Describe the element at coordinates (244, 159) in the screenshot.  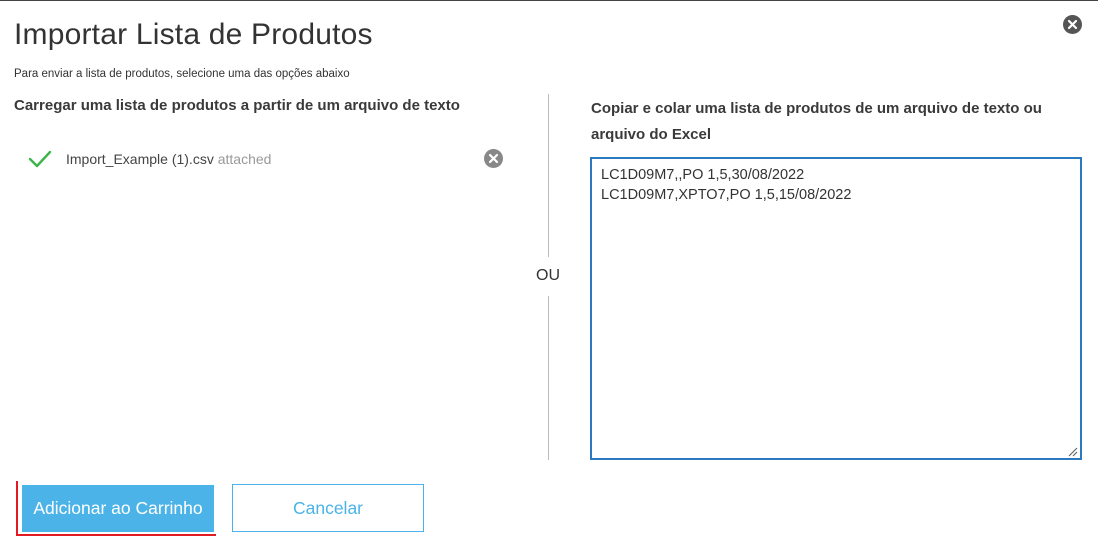
I see `file-status-label: attached` at that location.